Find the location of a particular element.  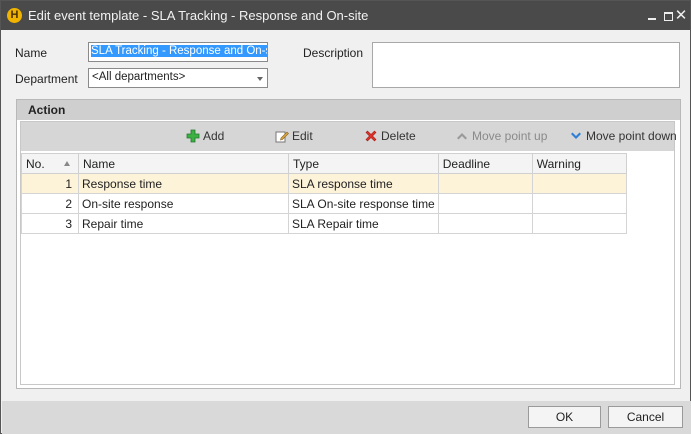

action-group-title: Action is located at coordinates (47, 110).